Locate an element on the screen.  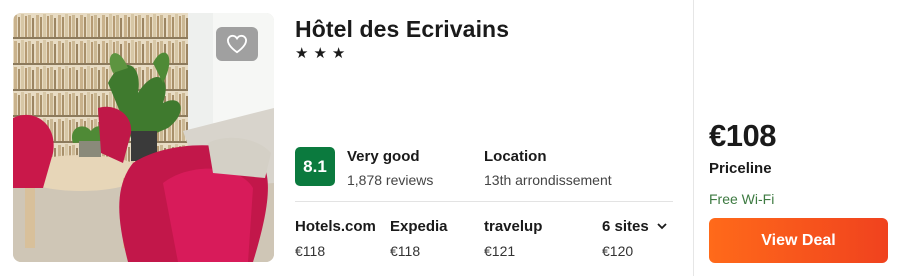
hotel-name: Hôtel des Ecrivains is located at coordinates (402, 29).